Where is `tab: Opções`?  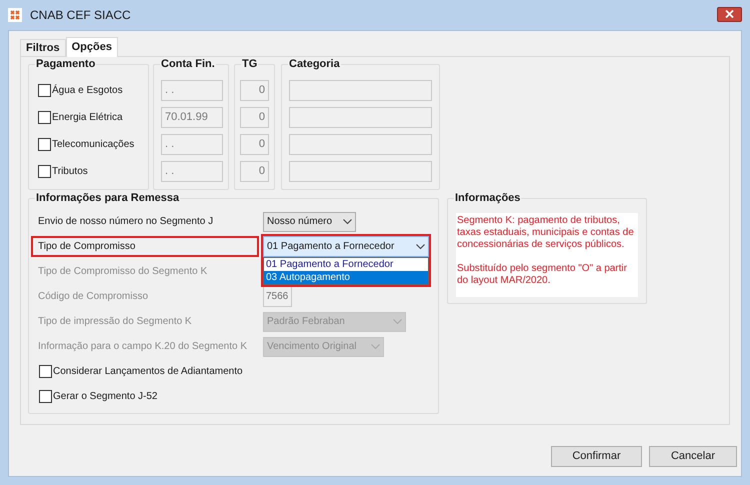
tab: Opções is located at coordinates (92, 47).